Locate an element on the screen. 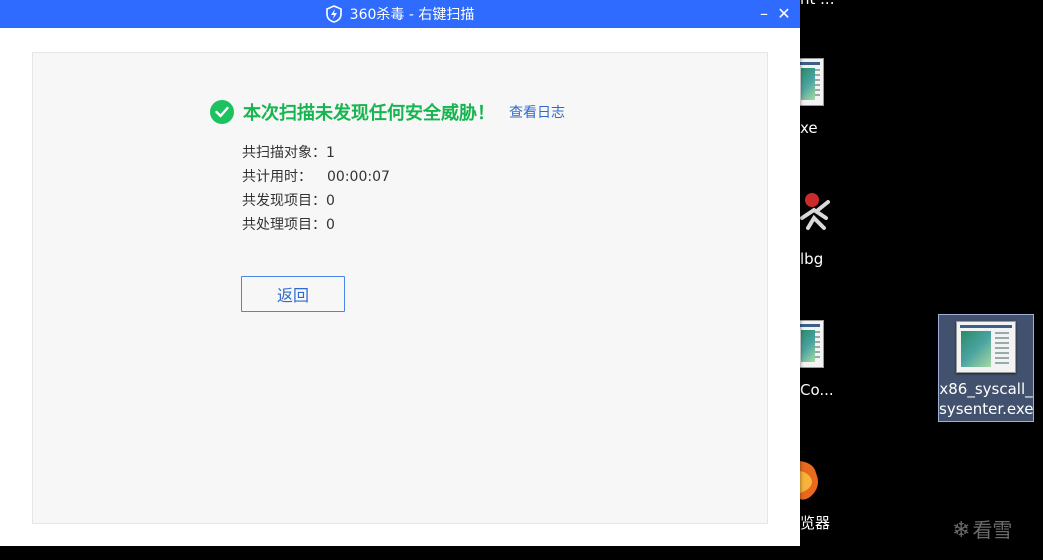 The image size is (1043, 560). close-button: ✕ is located at coordinates (784, 13).